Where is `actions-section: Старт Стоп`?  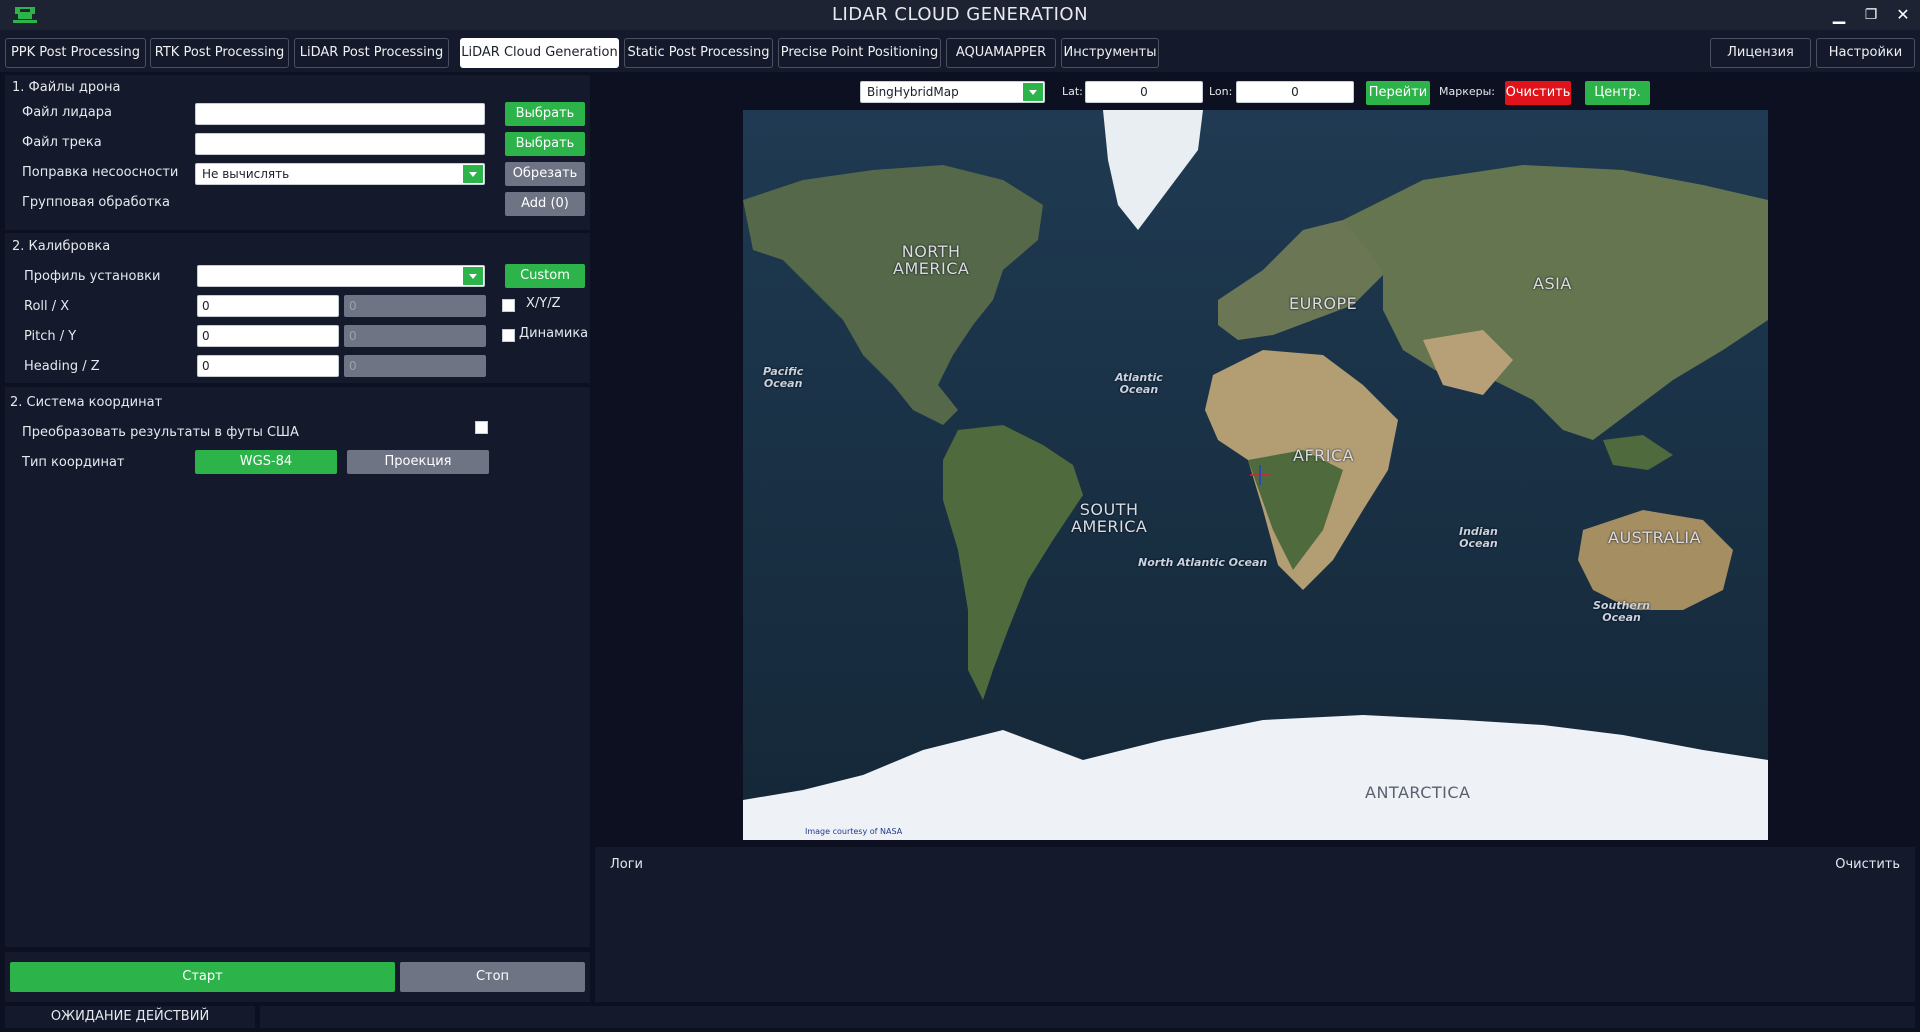
actions-section: Старт Стоп is located at coordinates (297, 977).